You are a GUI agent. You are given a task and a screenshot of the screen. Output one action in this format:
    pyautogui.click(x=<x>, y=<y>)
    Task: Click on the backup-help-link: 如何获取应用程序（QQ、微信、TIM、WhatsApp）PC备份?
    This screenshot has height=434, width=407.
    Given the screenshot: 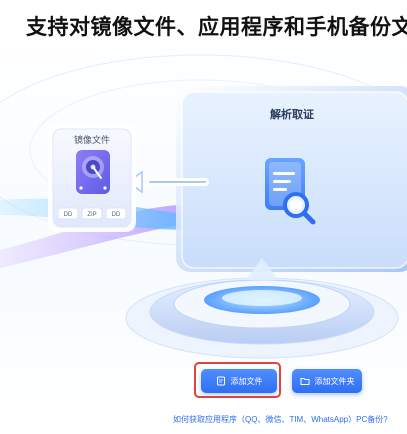 What is the action you would take?
    pyautogui.click(x=280, y=419)
    